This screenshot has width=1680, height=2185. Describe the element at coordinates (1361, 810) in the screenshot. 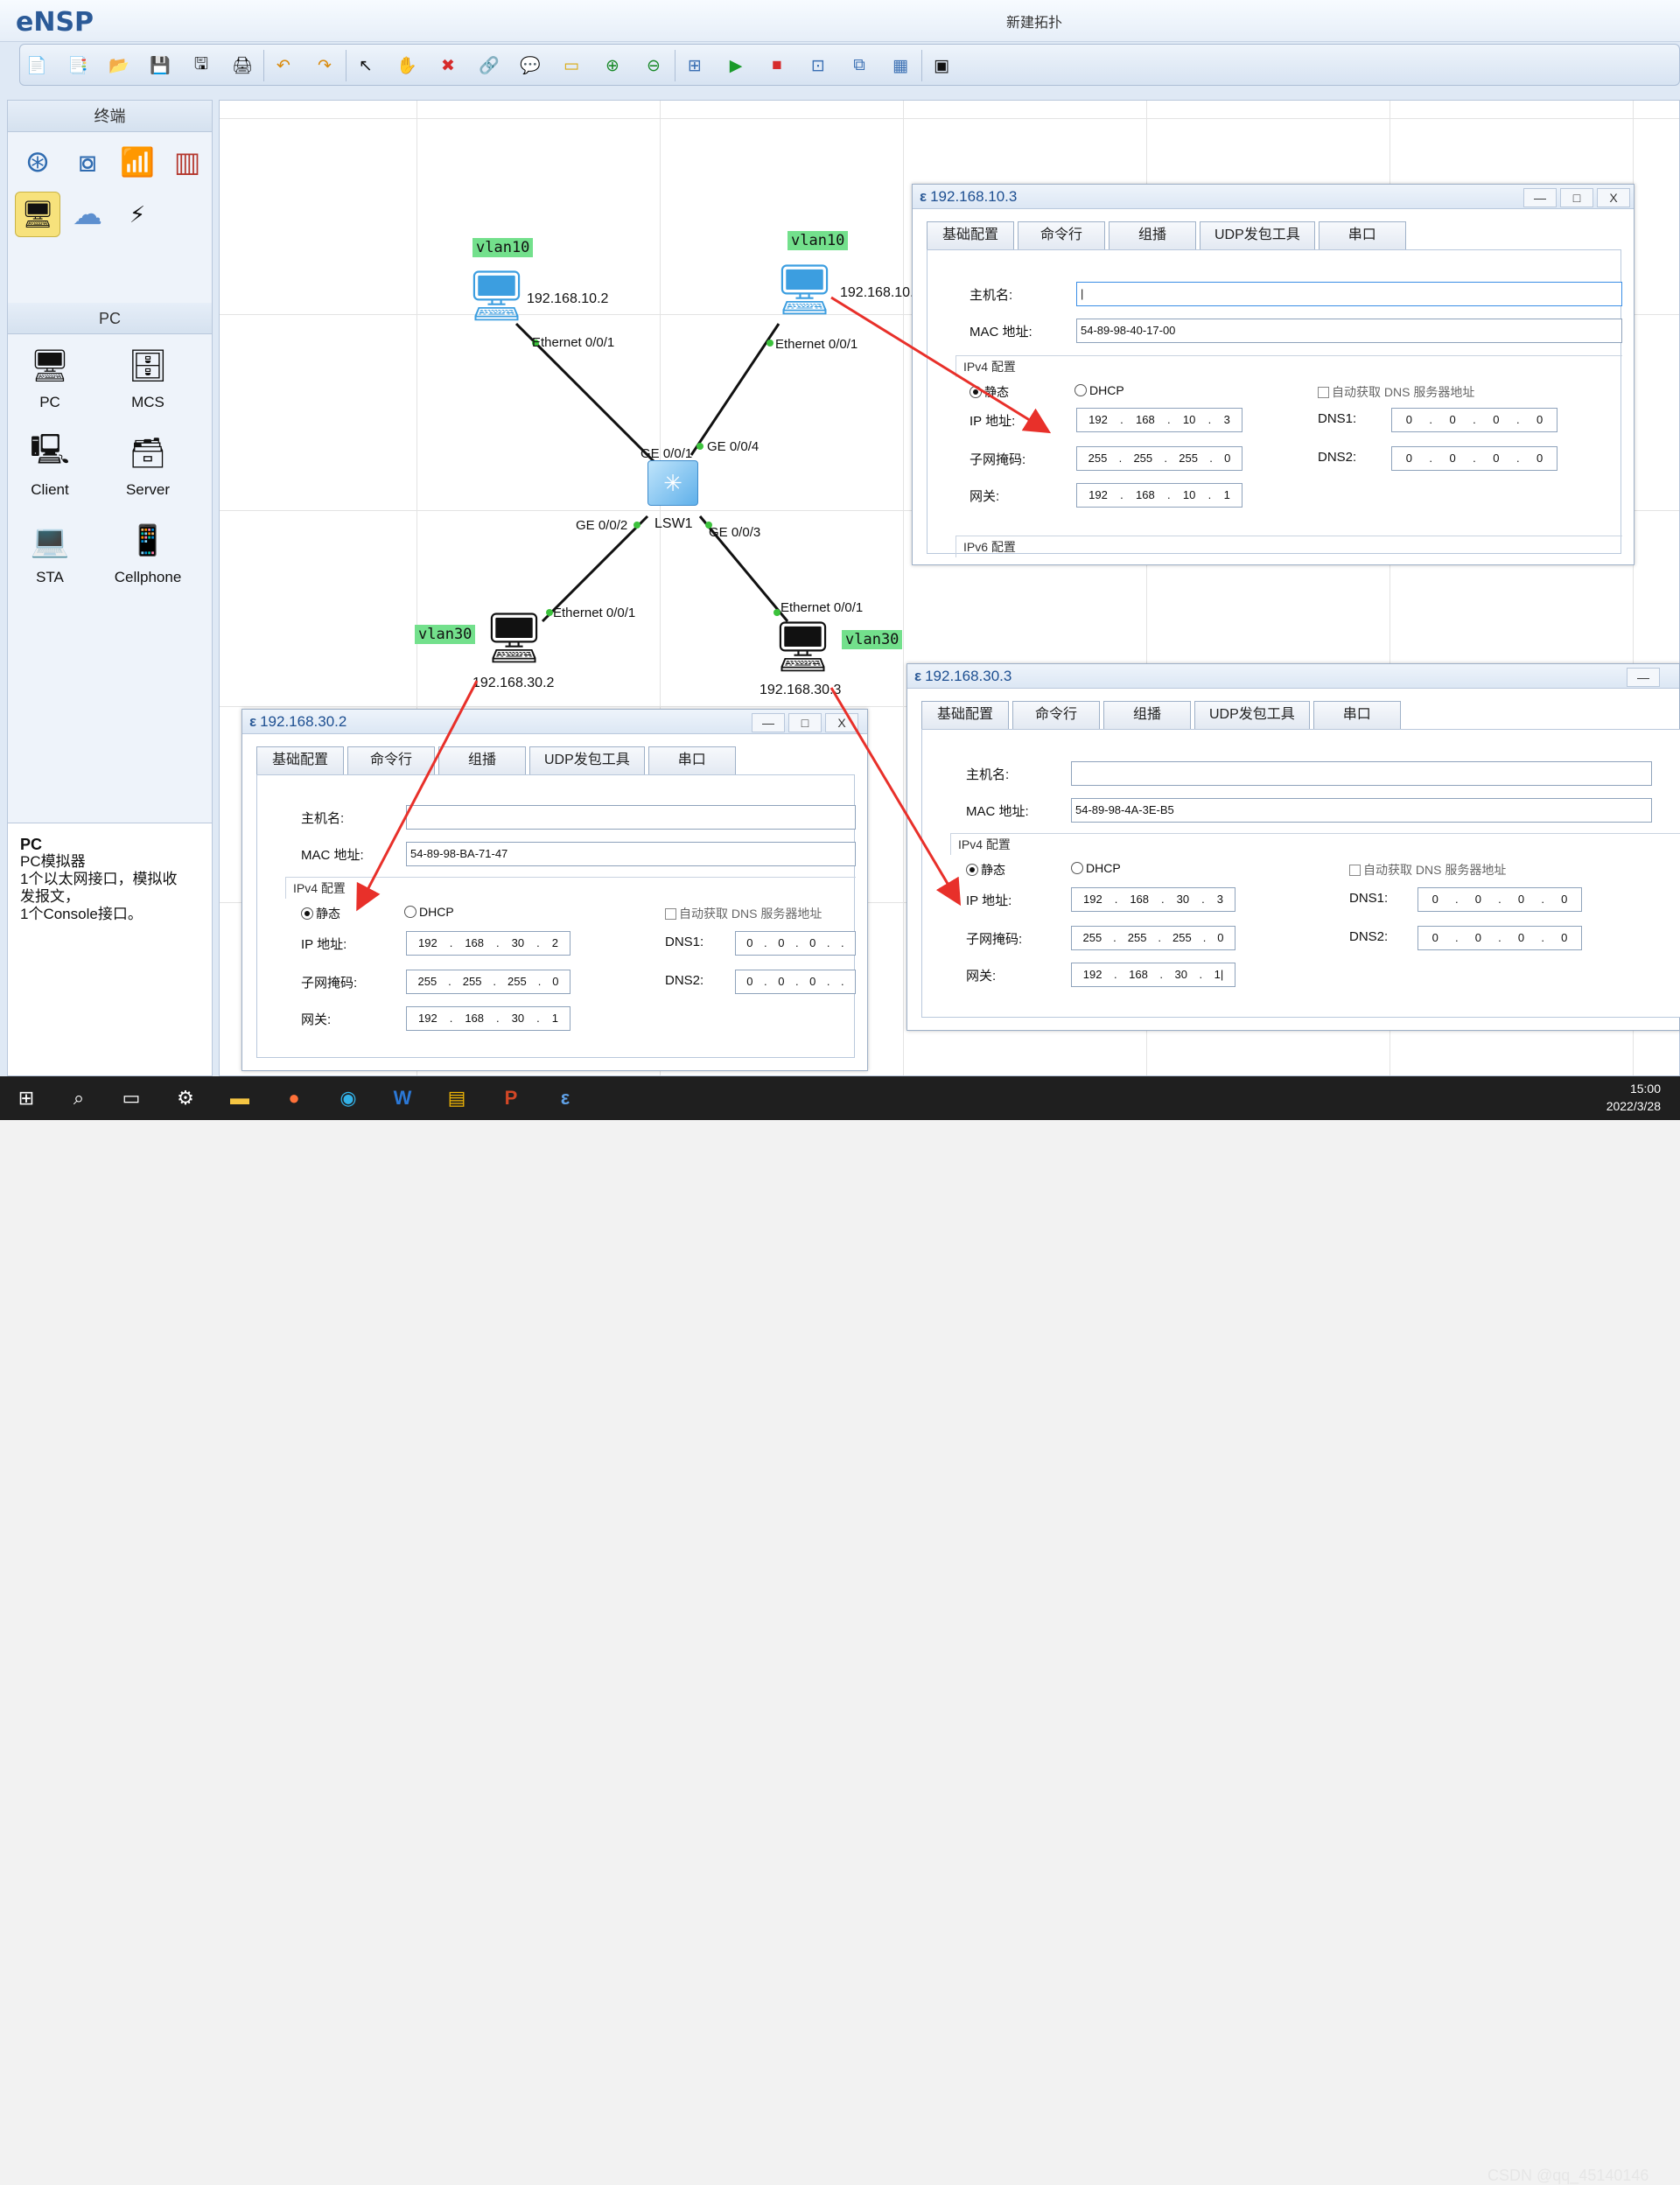

I see `mac-input: 54-89-98-4A-3E-B5` at that location.